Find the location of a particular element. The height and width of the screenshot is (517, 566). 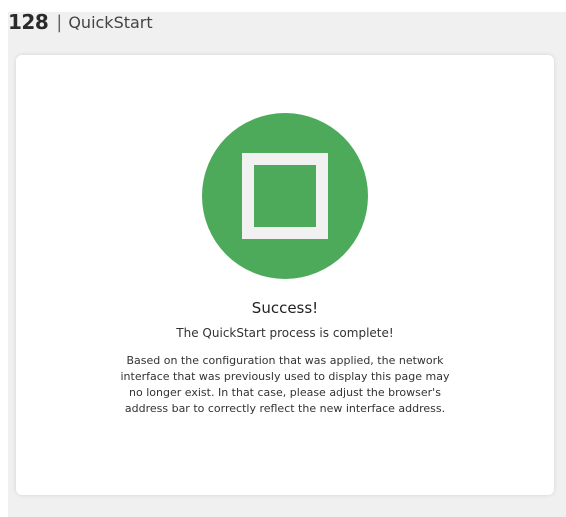

success-status-circle is located at coordinates (285, 196).